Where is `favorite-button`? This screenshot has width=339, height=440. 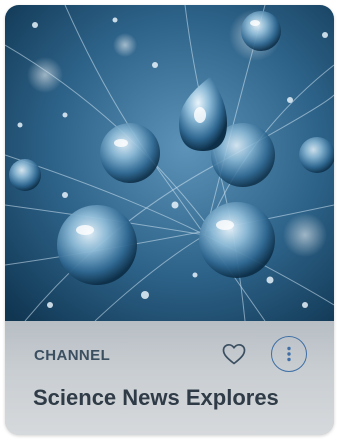 favorite-button is located at coordinates (234, 354).